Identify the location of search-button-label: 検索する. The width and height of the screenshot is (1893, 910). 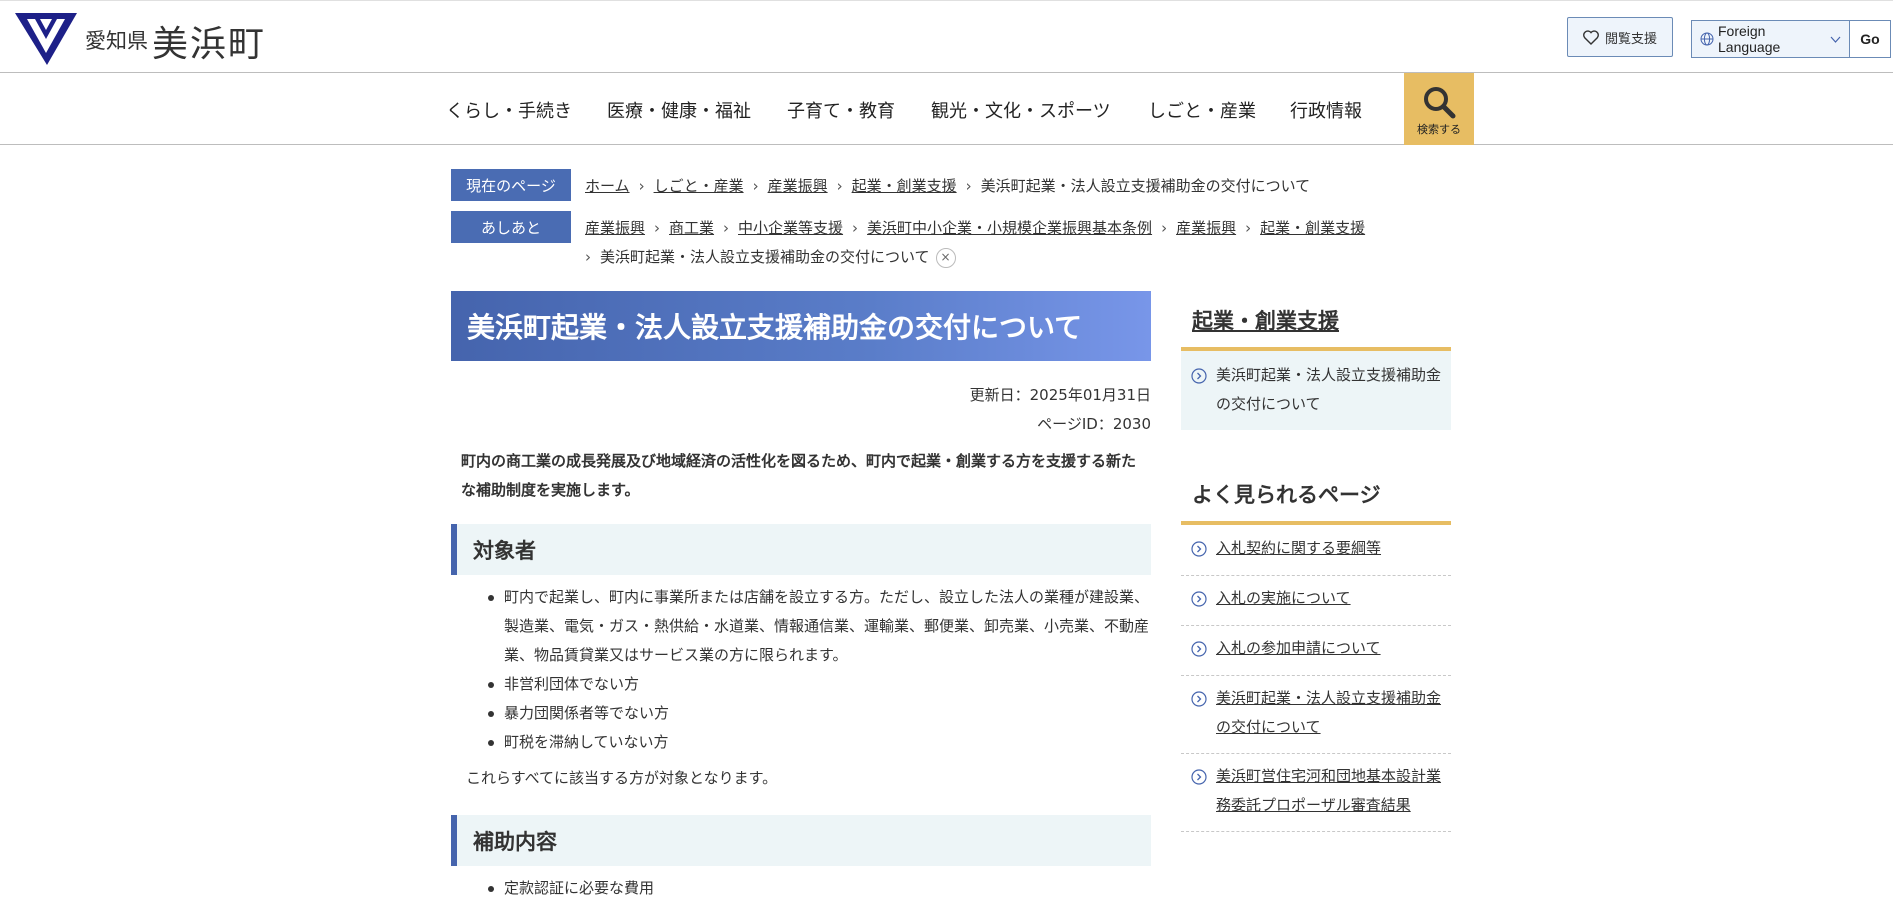
(1439, 129).